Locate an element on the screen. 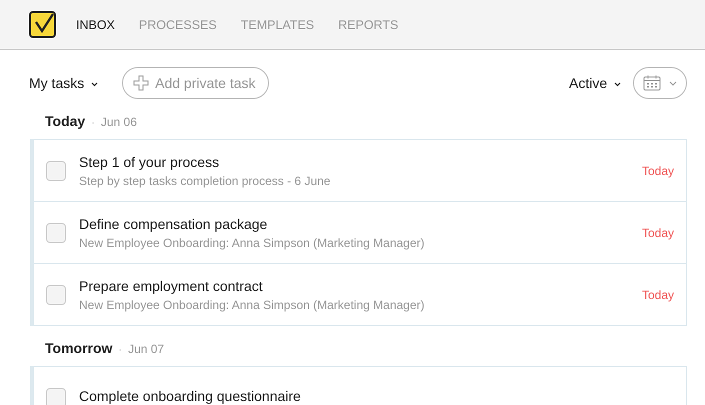 This screenshot has height=405, width=705. task-title: Step 1 of your process is located at coordinates (360, 162).